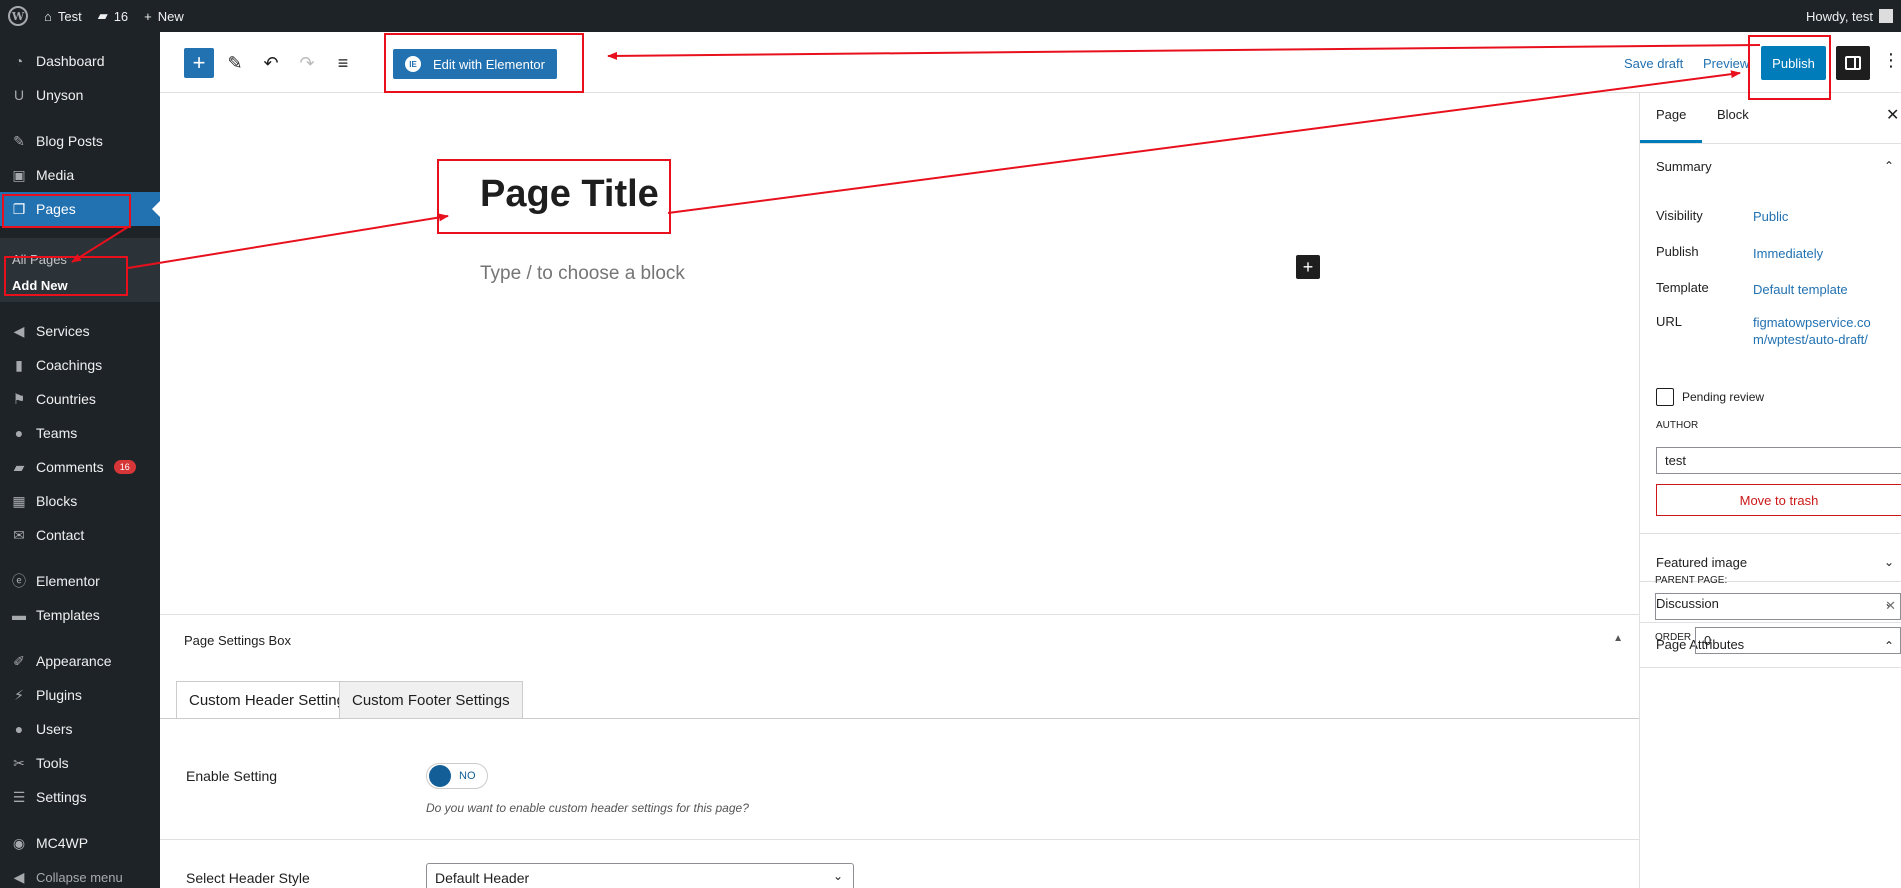  What do you see at coordinates (80, 661) in the screenshot?
I see `menu-appearance: ✐ Appearance` at bounding box center [80, 661].